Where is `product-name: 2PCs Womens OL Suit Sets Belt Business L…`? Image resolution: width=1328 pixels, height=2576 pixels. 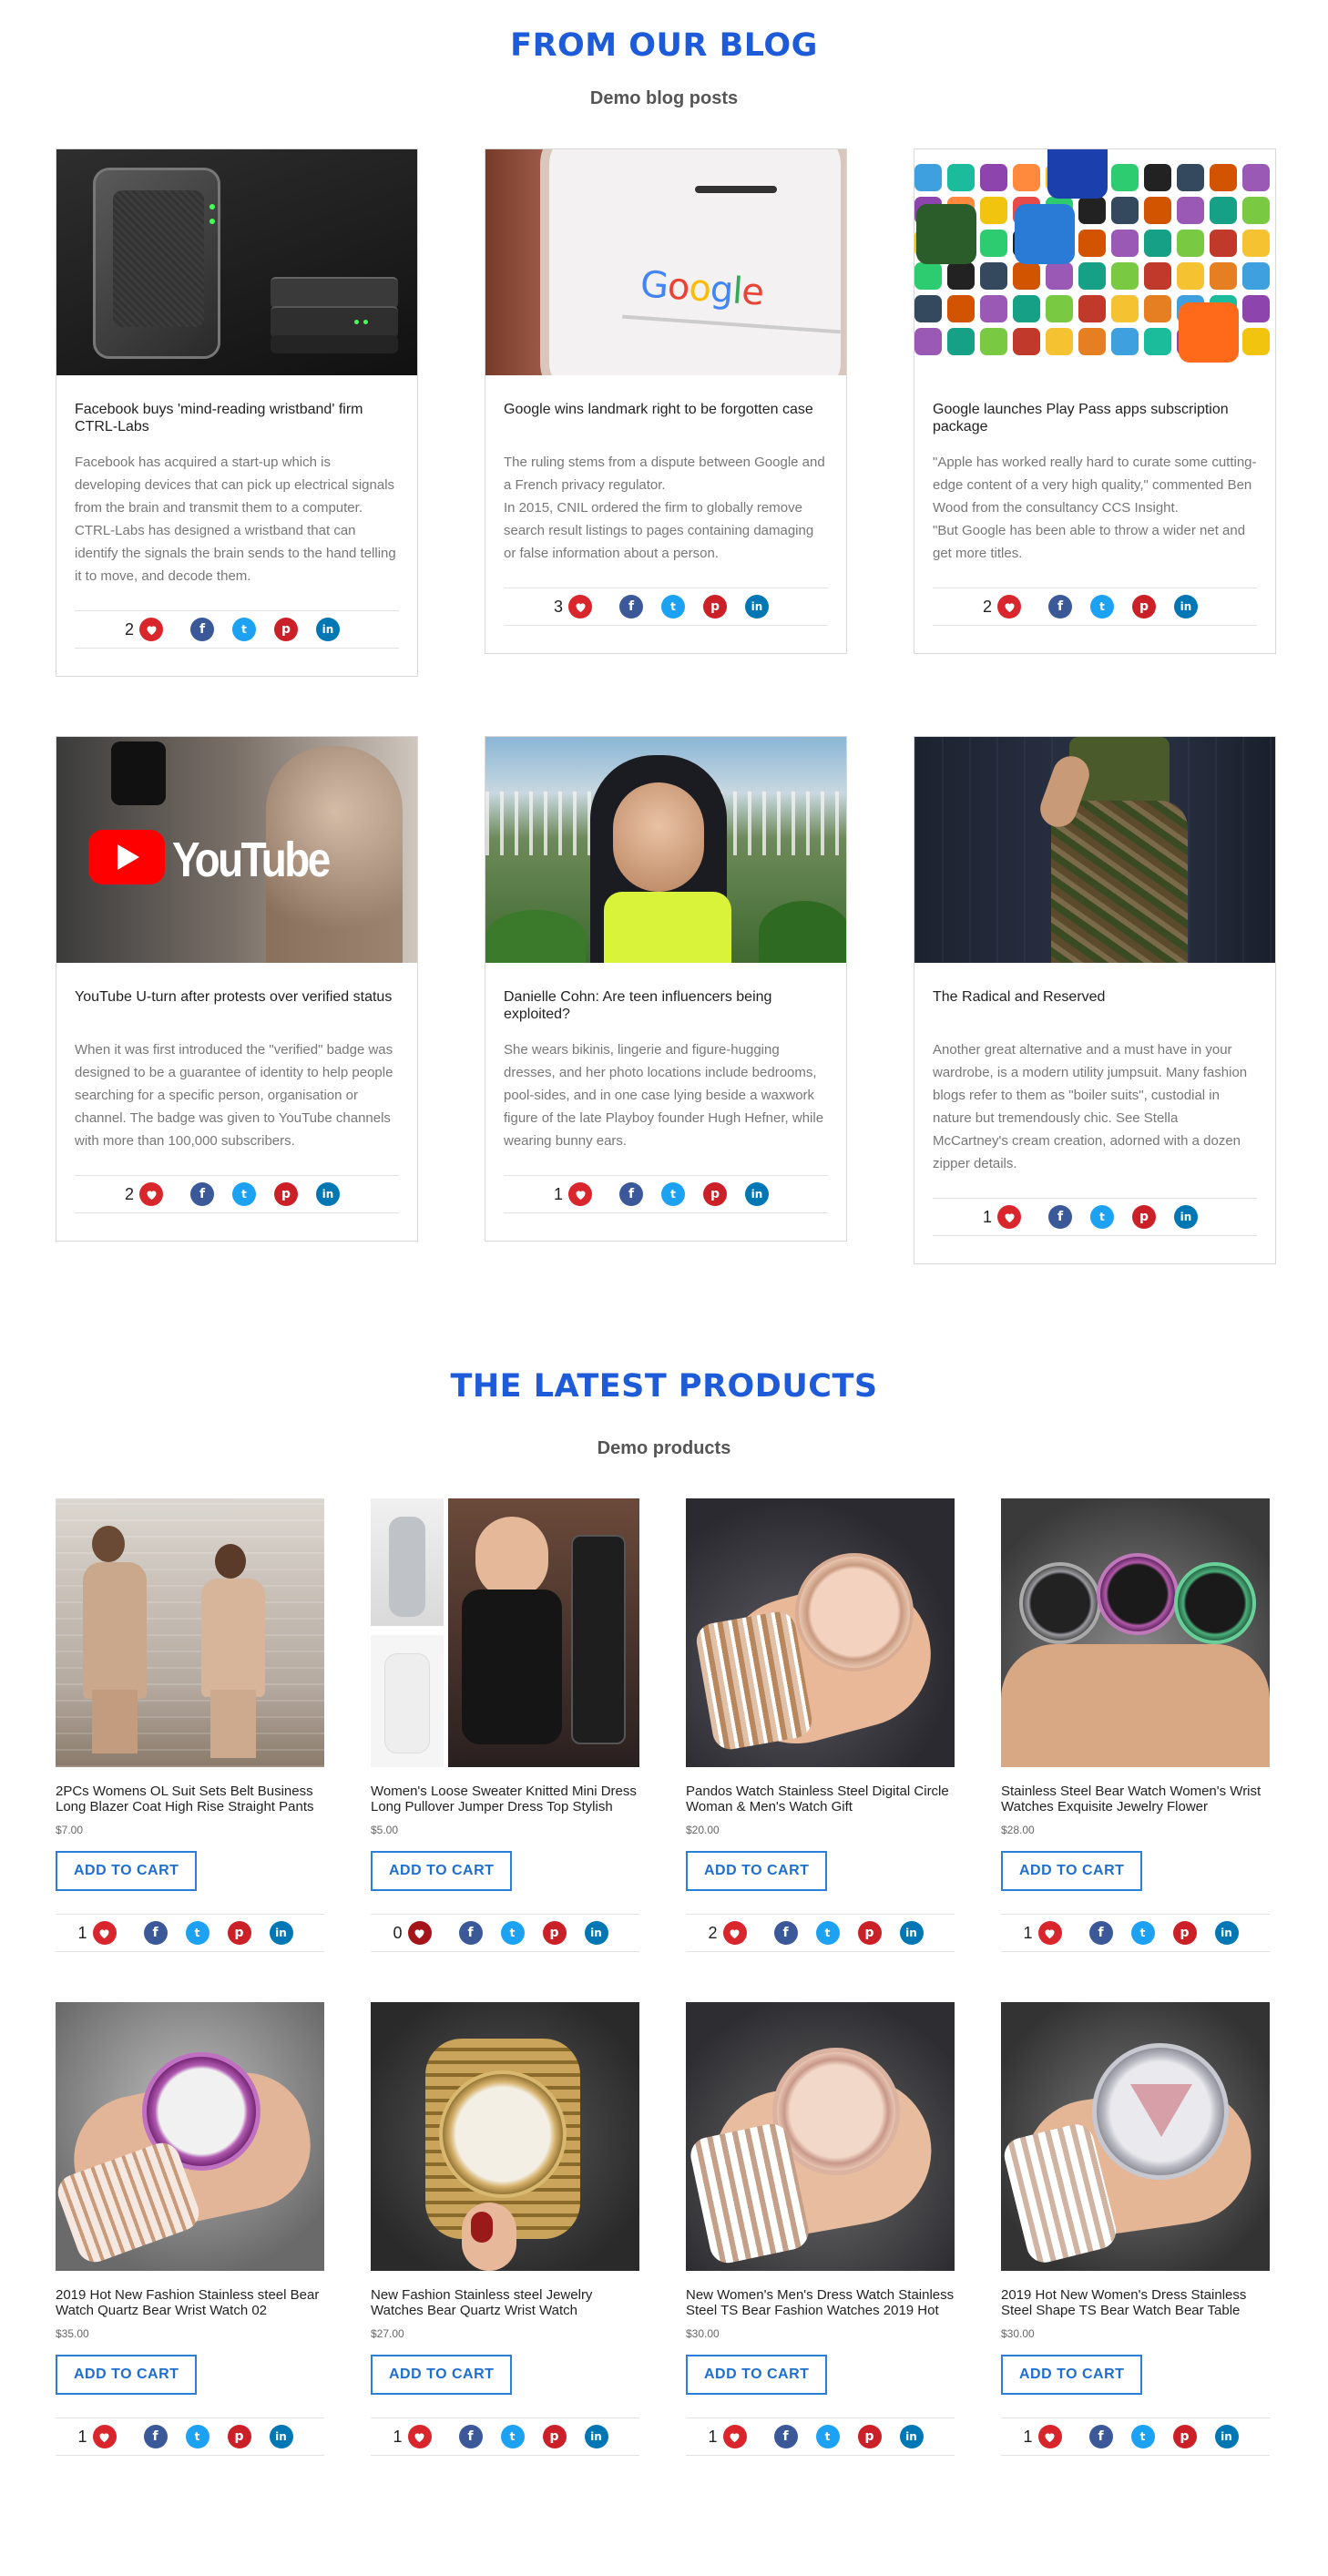
product-name: 2PCs Womens OL Suit Sets Belt Business L… is located at coordinates (190, 1799).